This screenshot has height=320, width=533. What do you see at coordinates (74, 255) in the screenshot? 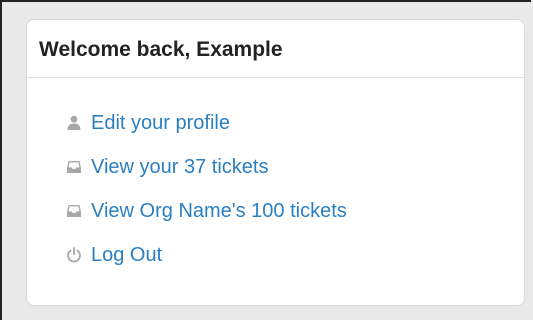
I see `power-icon` at bounding box center [74, 255].